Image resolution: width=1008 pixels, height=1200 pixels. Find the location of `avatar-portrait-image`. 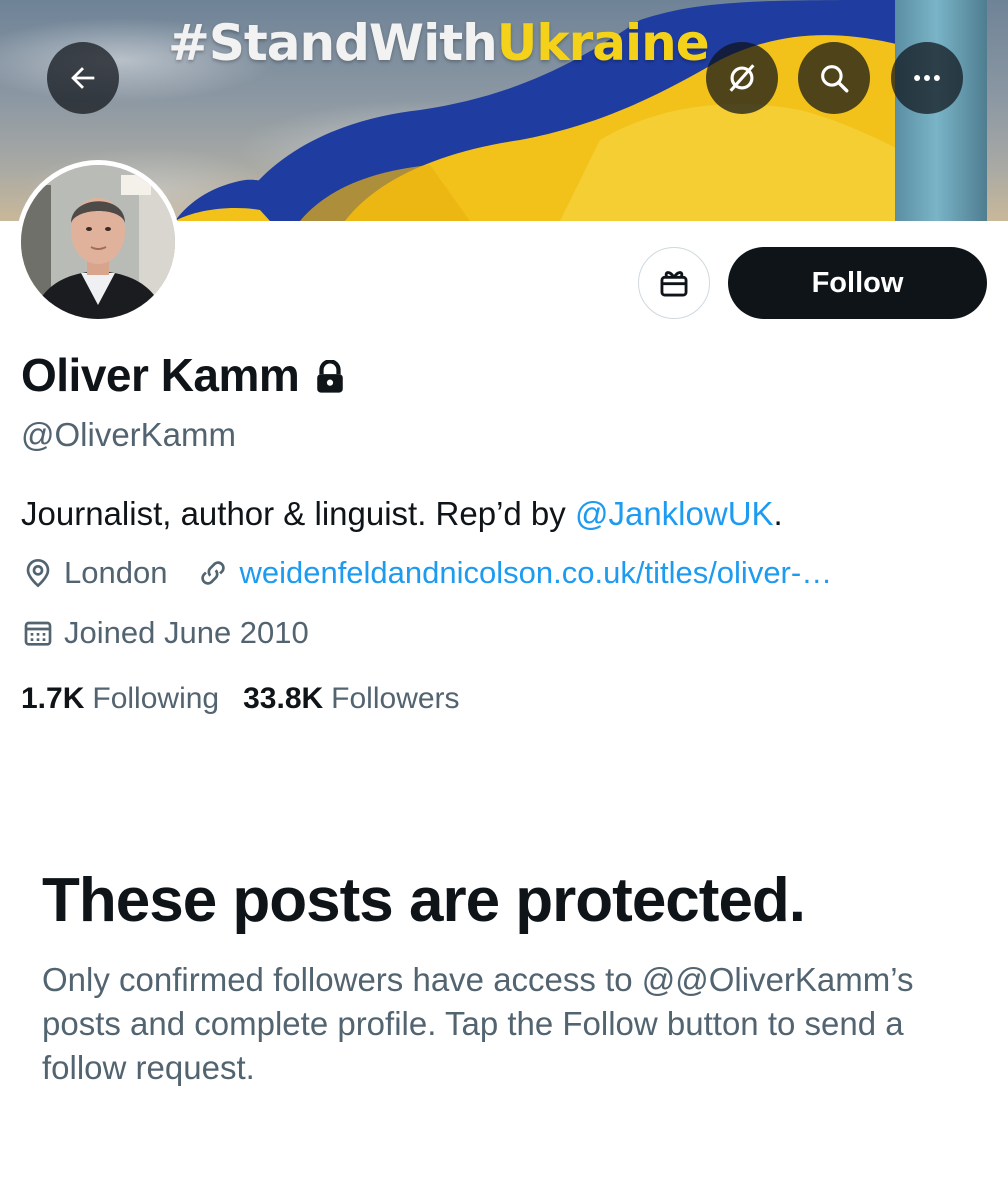

avatar-portrait-image is located at coordinates (98, 242).